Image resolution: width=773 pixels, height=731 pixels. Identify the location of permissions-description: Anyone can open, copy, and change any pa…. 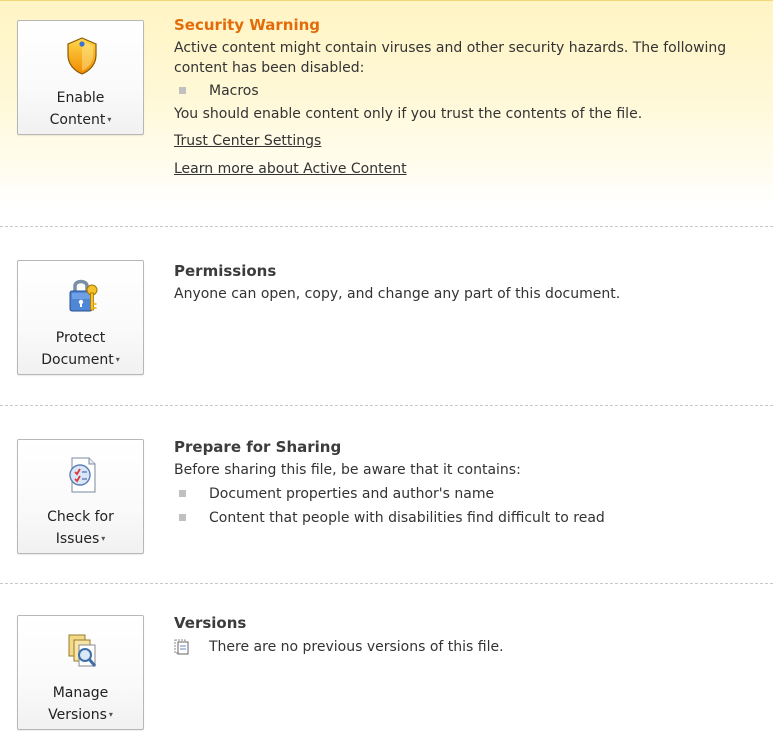
(397, 294).